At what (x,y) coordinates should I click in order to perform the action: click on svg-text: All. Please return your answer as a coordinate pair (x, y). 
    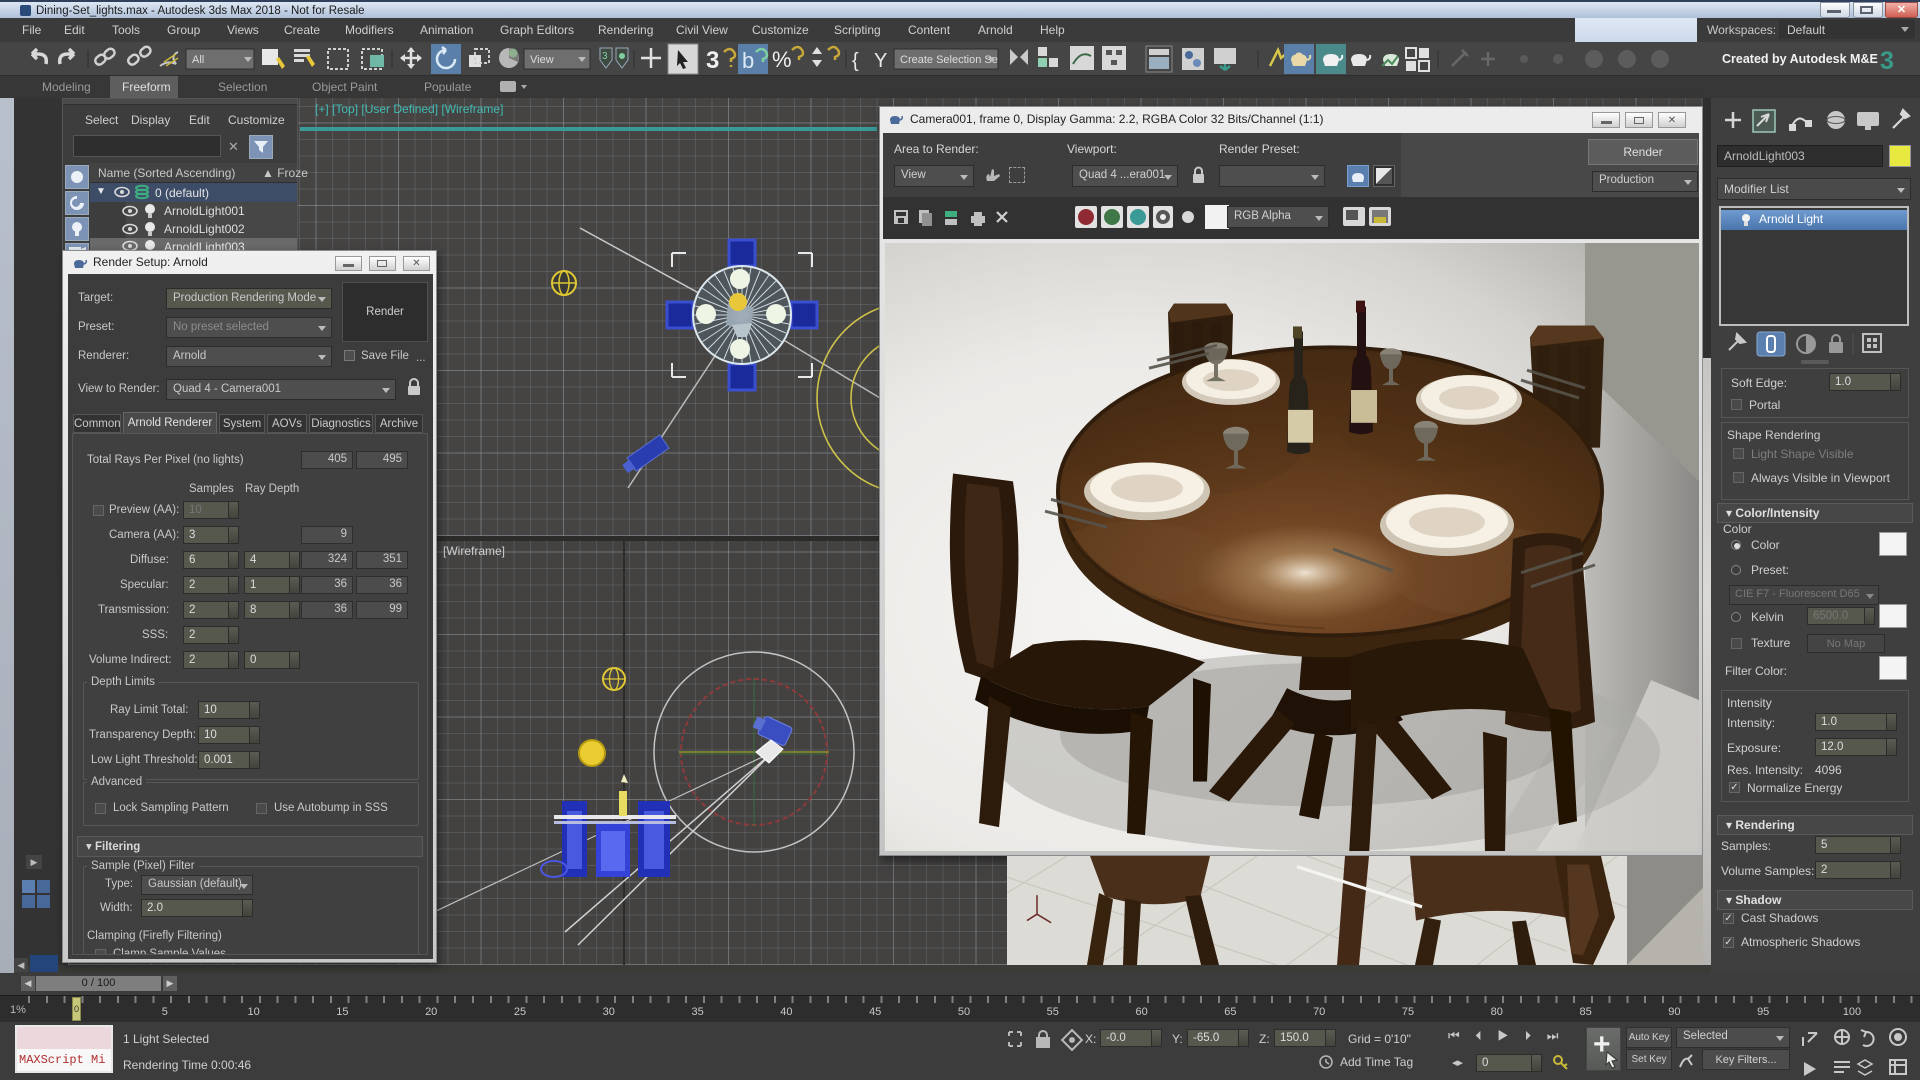
    Looking at the image, I should click on (198, 60).